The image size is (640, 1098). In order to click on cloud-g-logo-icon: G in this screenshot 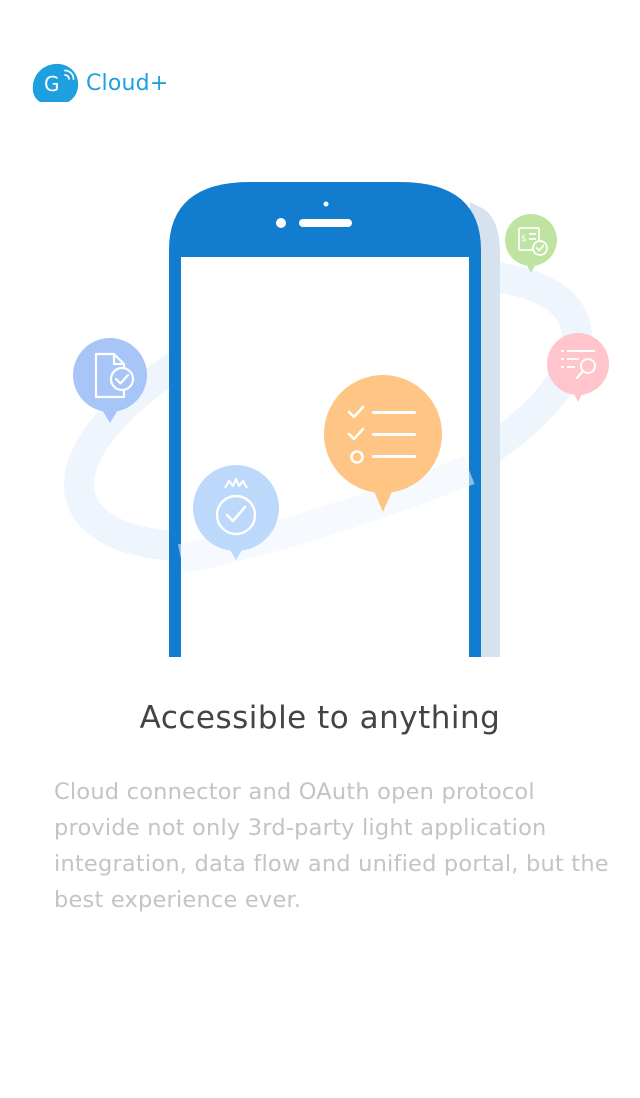, I will do `click(55, 82)`.